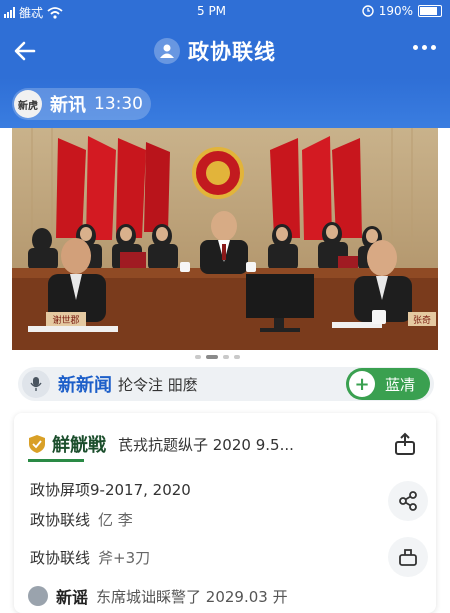  I want to click on card-tag: 觧觥戦, so click(79, 445).